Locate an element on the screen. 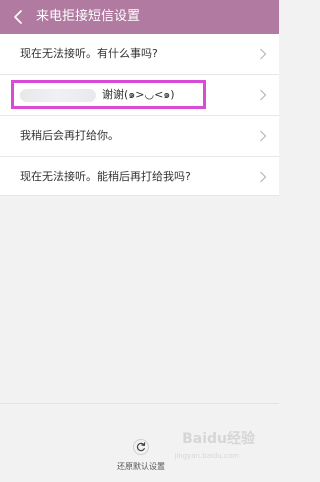  message-item: 谢谢(๑>◡<๑) is located at coordinates (139, 95).